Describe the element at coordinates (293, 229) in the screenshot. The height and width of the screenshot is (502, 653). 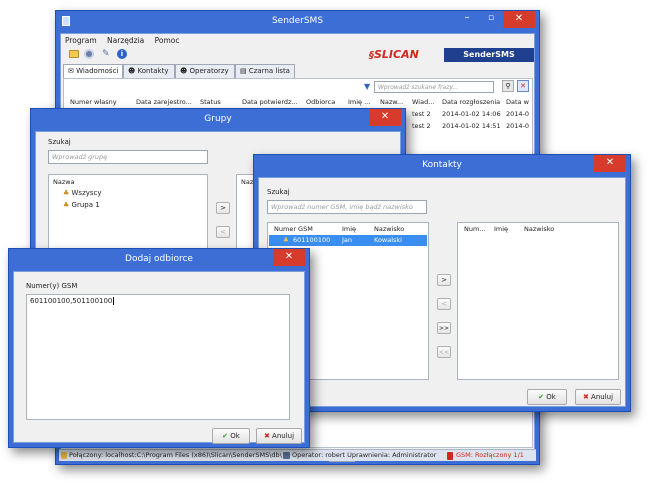
I see `kontakty-col-gsm: Numer GSM` at that location.